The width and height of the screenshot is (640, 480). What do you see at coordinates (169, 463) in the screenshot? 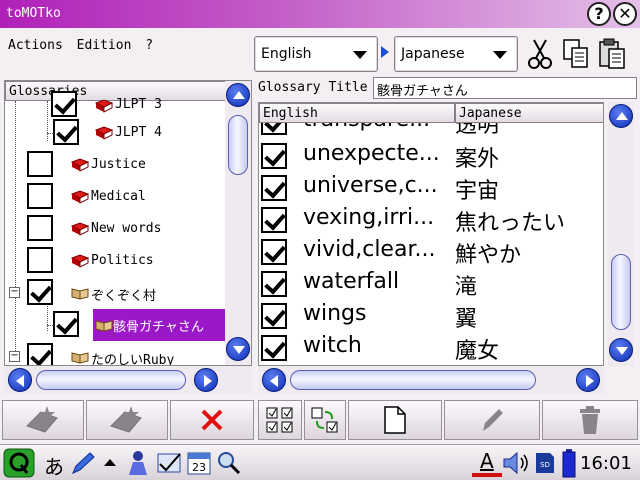
I see `mail-icon` at bounding box center [169, 463].